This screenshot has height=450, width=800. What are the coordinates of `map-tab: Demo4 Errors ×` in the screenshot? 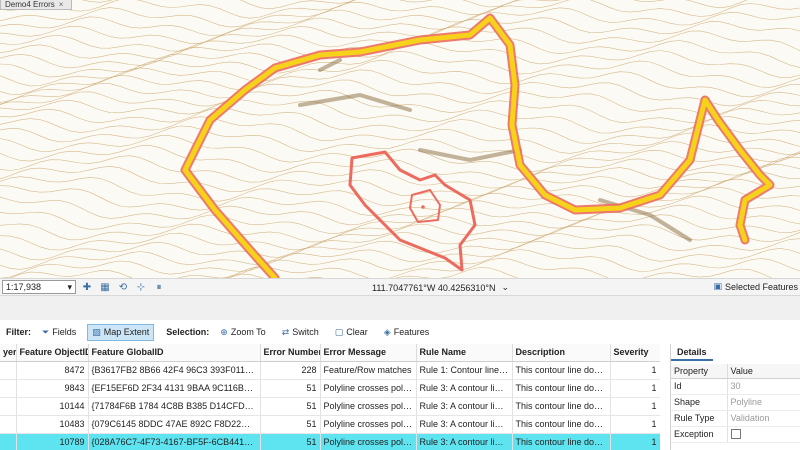 It's located at (36, 5).